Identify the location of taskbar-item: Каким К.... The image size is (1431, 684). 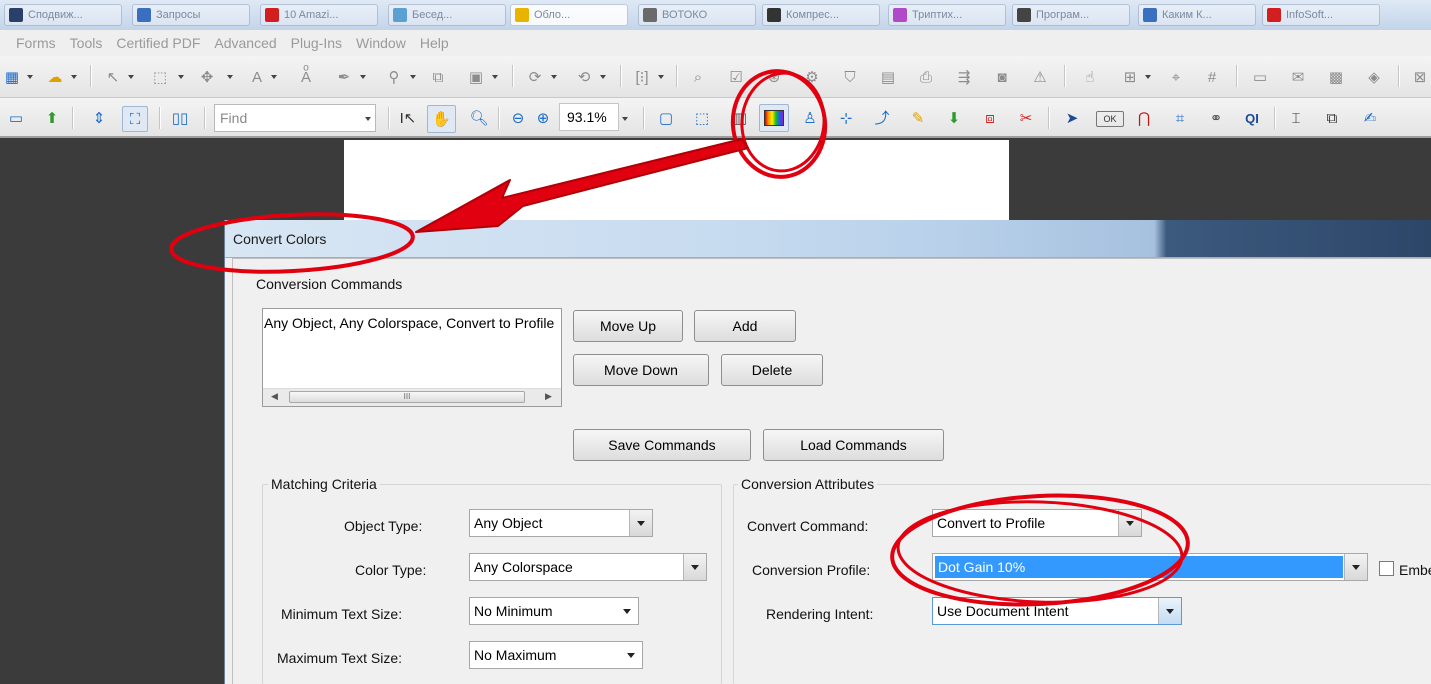
(1197, 15).